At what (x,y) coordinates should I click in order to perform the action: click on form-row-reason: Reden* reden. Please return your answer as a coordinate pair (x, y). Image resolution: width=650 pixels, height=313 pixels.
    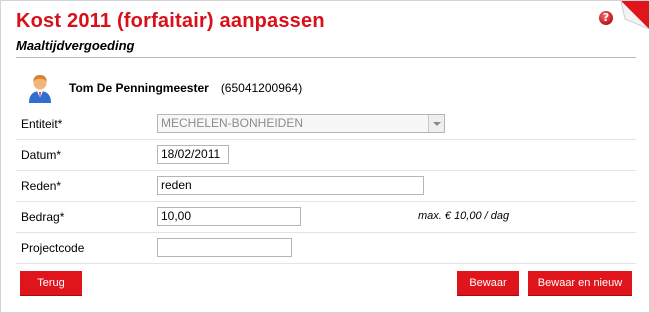
    Looking at the image, I should click on (326, 186).